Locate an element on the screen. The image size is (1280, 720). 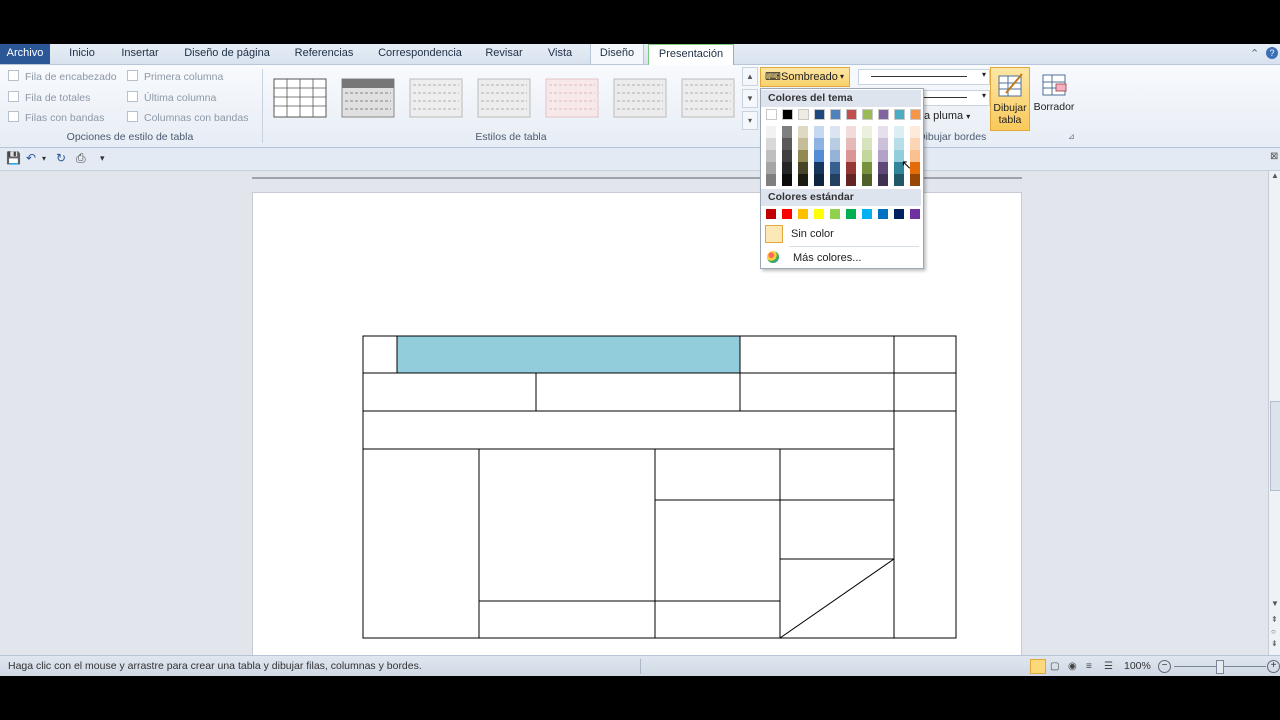
scroll-thumb is located at coordinates (1275, 446).